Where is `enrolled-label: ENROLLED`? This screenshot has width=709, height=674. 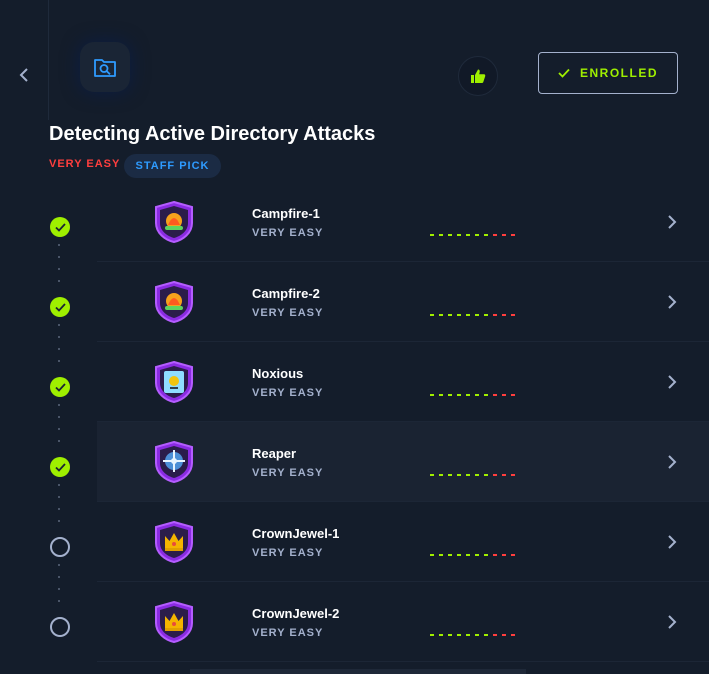
enrolled-label: ENROLLED is located at coordinates (619, 73).